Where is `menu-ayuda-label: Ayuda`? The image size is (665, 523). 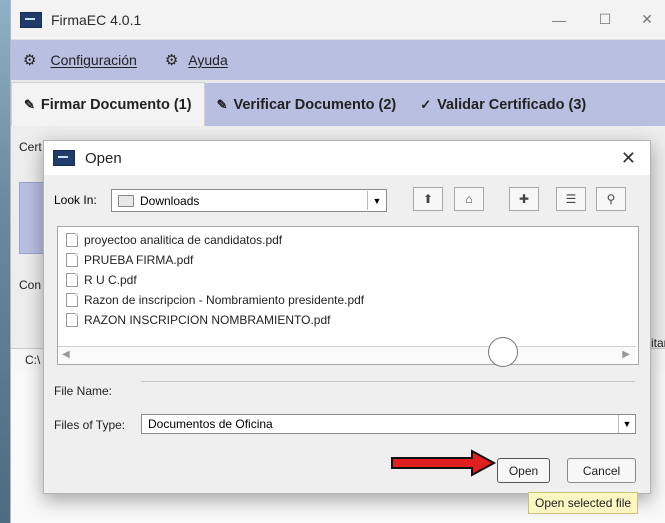
menu-ayuda-label: Ayuda is located at coordinates (208, 60).